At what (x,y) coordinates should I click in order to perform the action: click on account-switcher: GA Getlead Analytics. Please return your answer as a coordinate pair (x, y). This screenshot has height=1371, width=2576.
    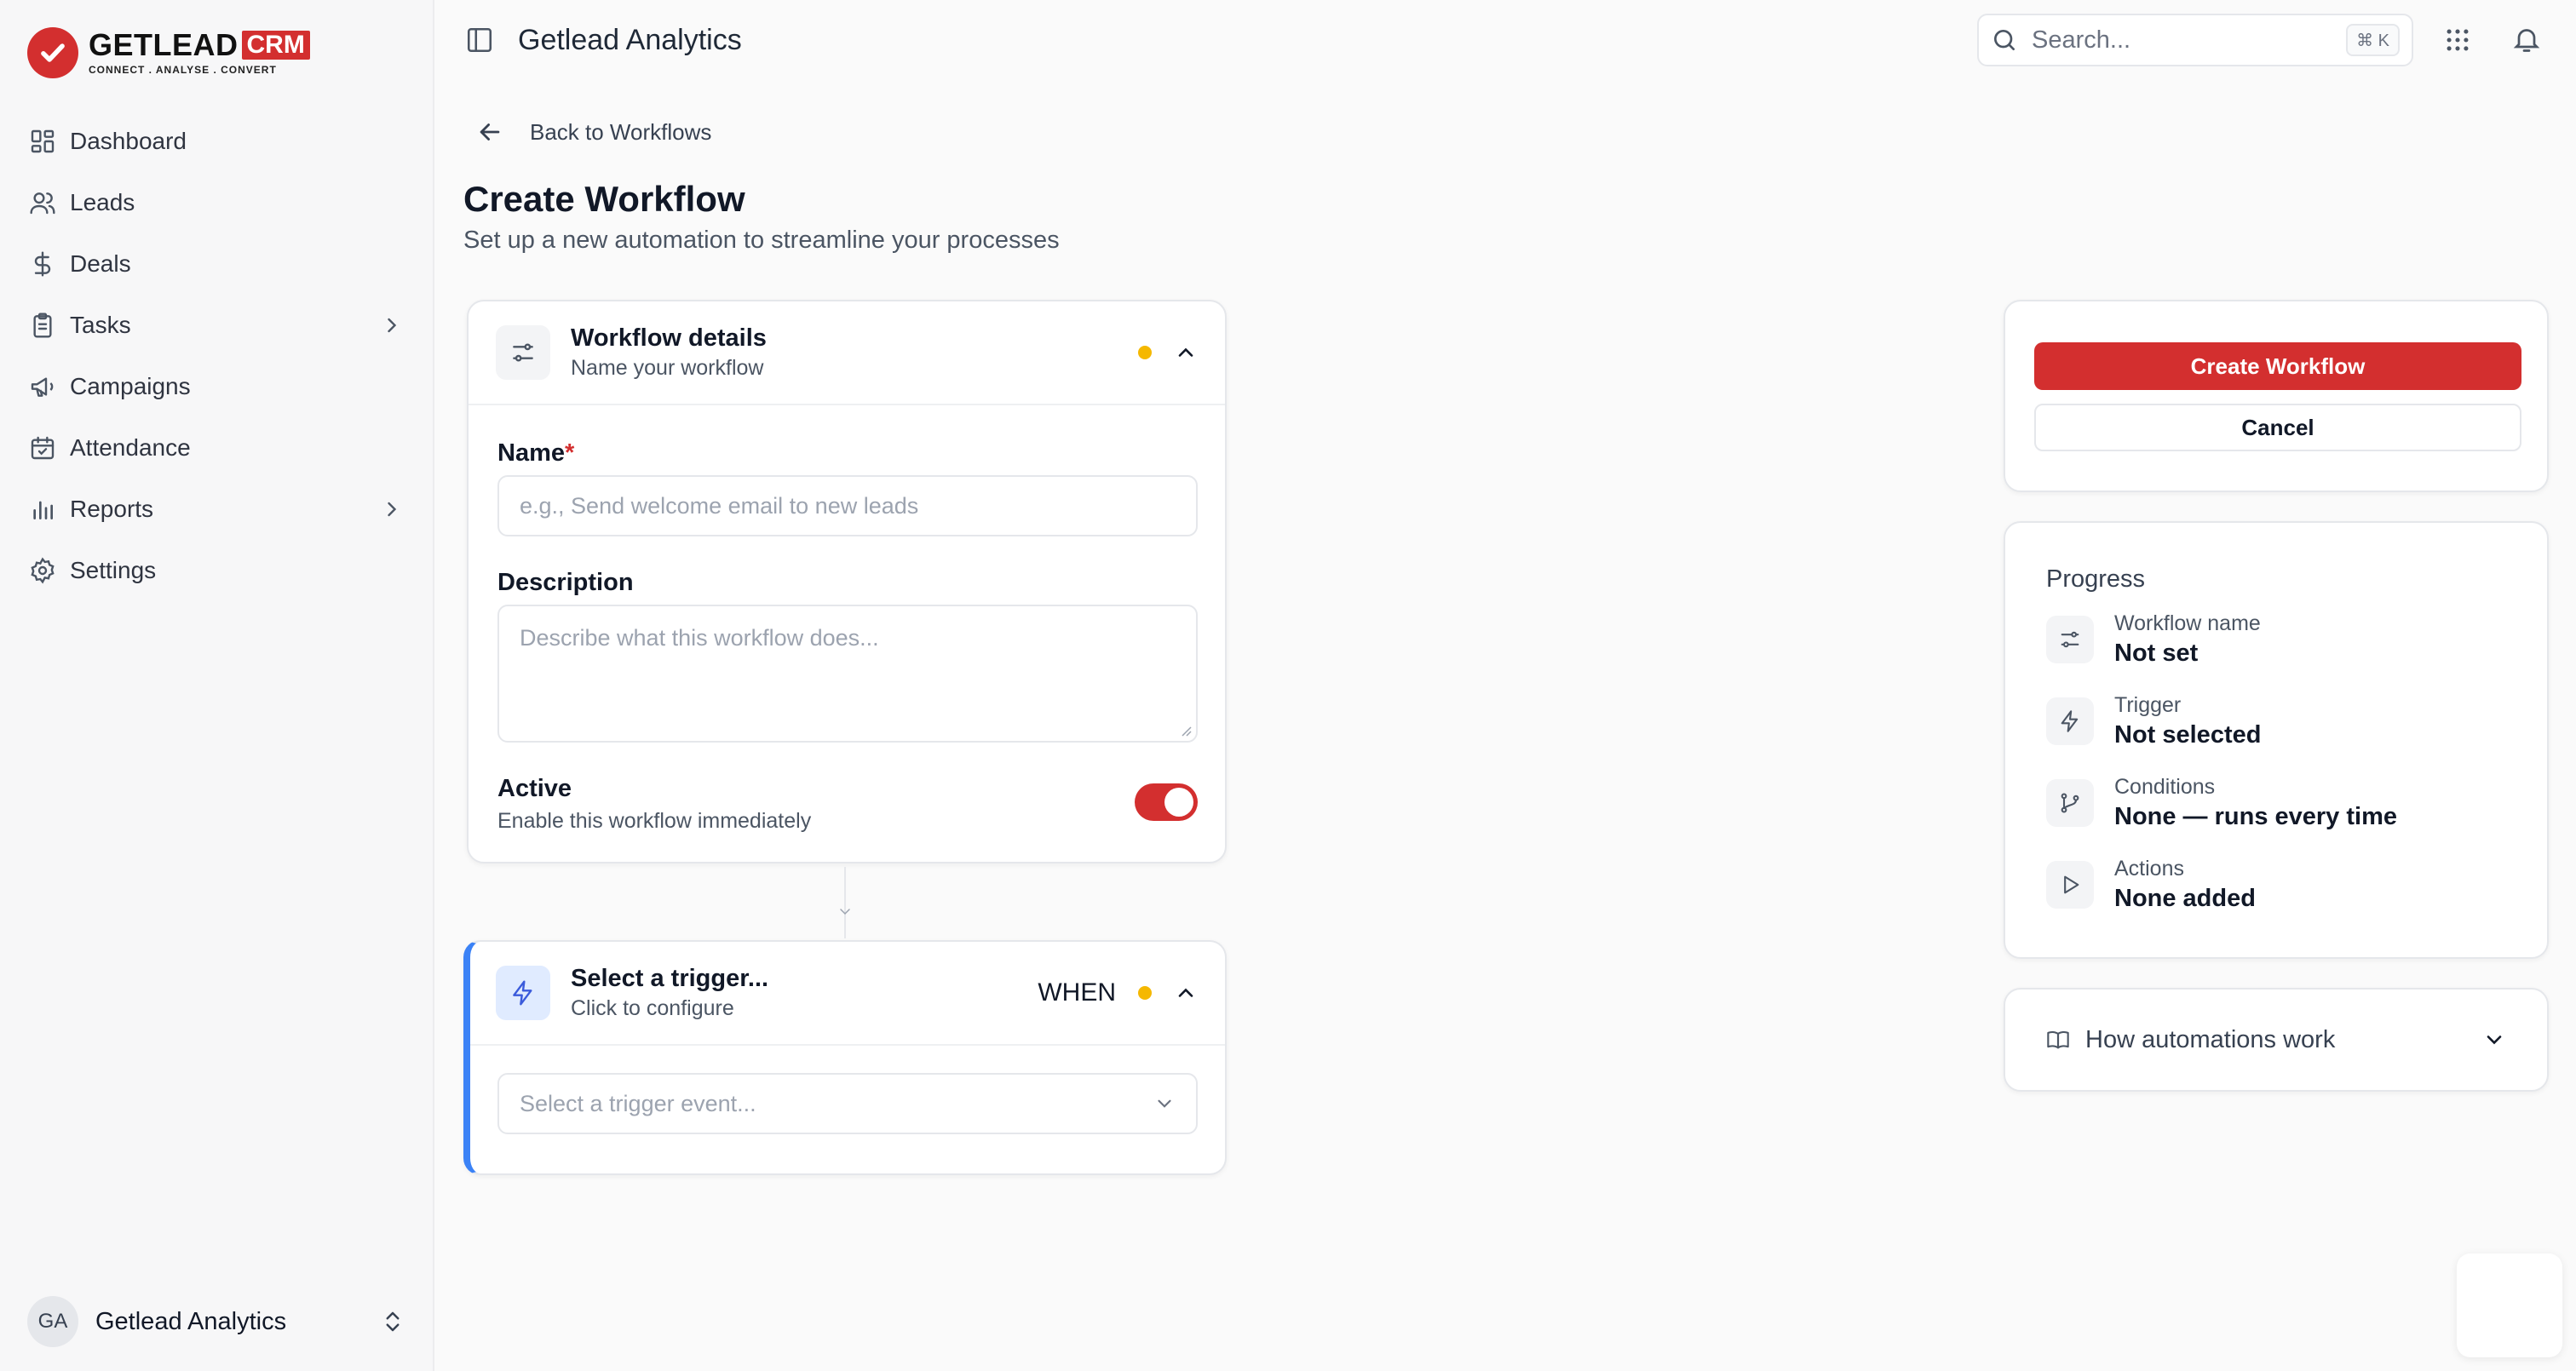
    Looking at the image, I should click on (217, 1321).